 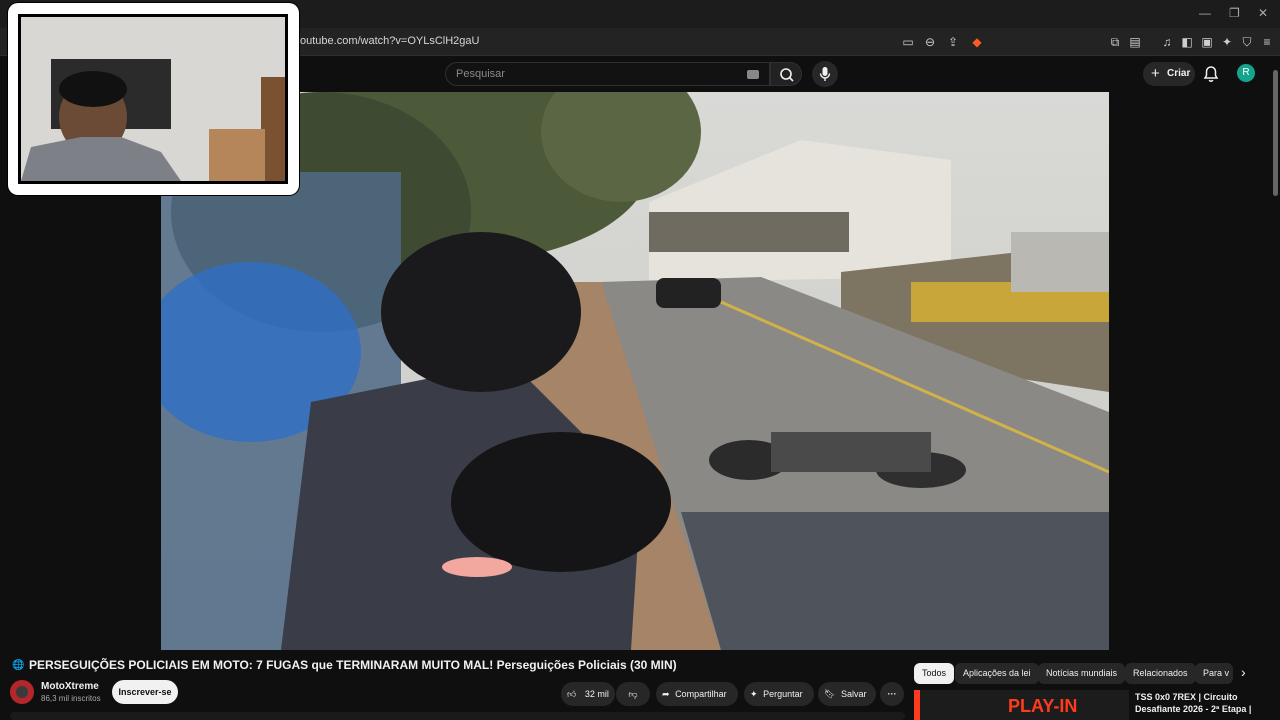 I want to click on webcam-image, so click(x=153, y=99).